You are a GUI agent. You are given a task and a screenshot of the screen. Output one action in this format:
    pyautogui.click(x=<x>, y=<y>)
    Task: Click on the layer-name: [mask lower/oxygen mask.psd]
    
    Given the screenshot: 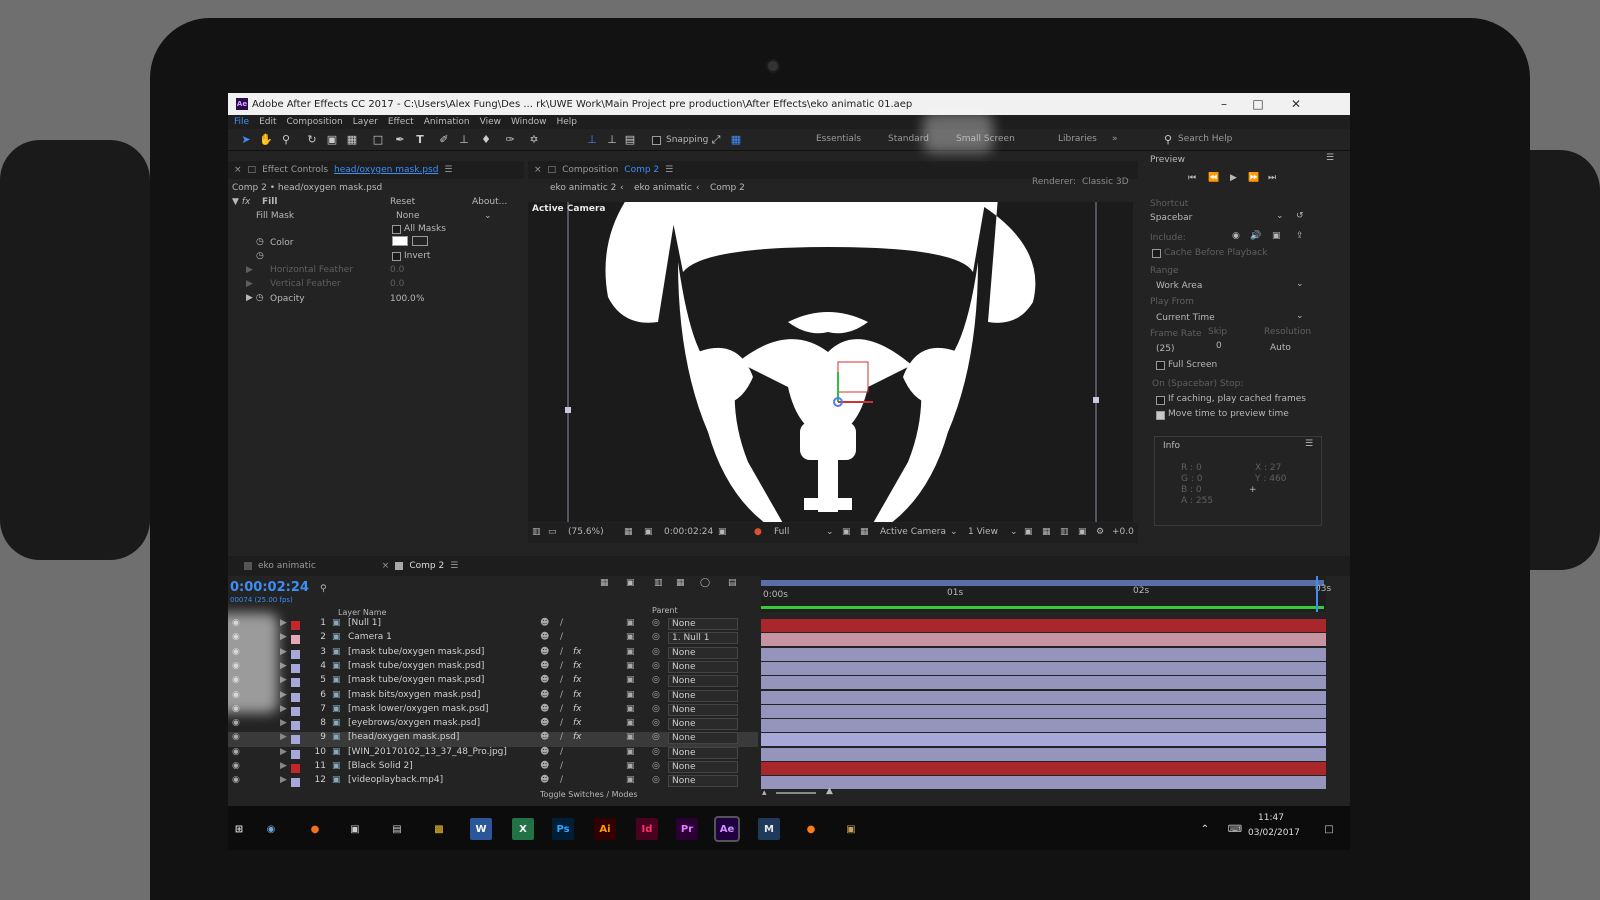 What is the action you would take?
    pyautogui.click(x=418, y=709)
    